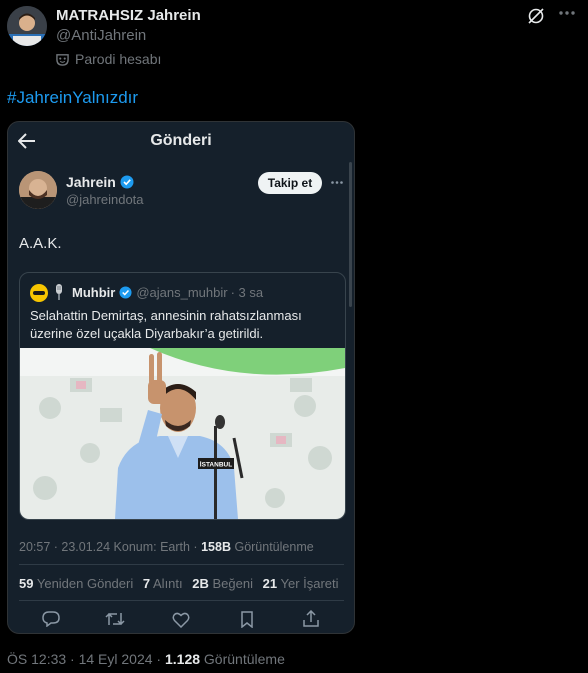  What do you see at coordinates (51, 619) in the screenshot?
I see `reply-icon` at bounding box center [51, 619].